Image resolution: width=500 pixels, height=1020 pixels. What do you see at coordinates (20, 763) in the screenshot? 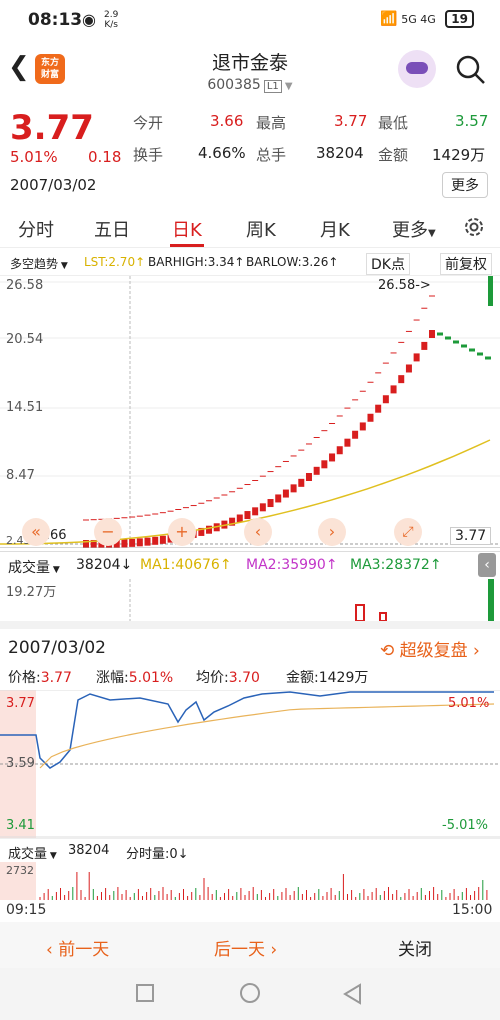
I see `intraday-mid: 3.59` at bounding box center [20, 763].